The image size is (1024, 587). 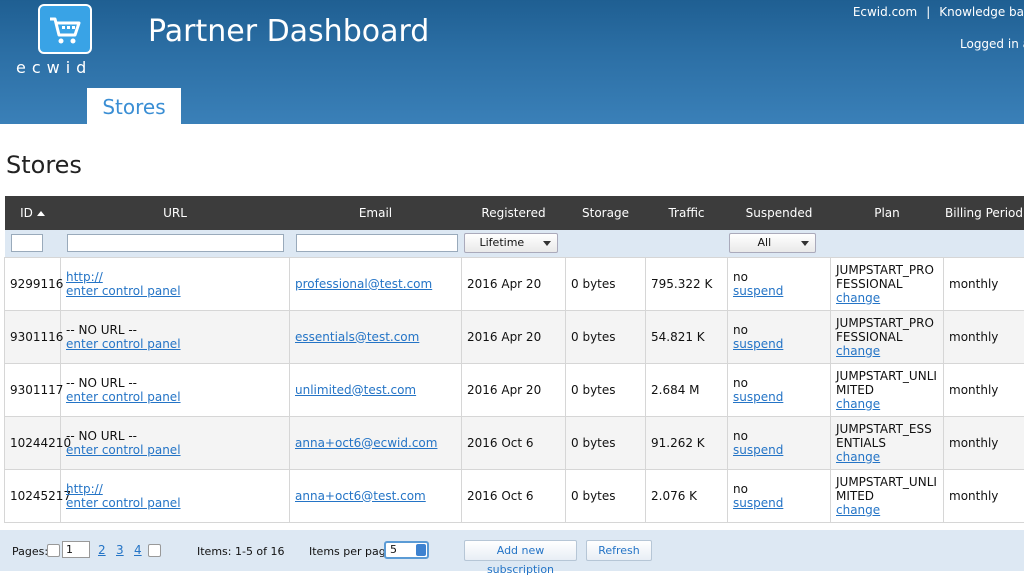 What do you see at coordinates (366, 443) in the screenshot?
I see `store-email-link: anna+oct6@ecwid.com` at bounding box center [366, 443].